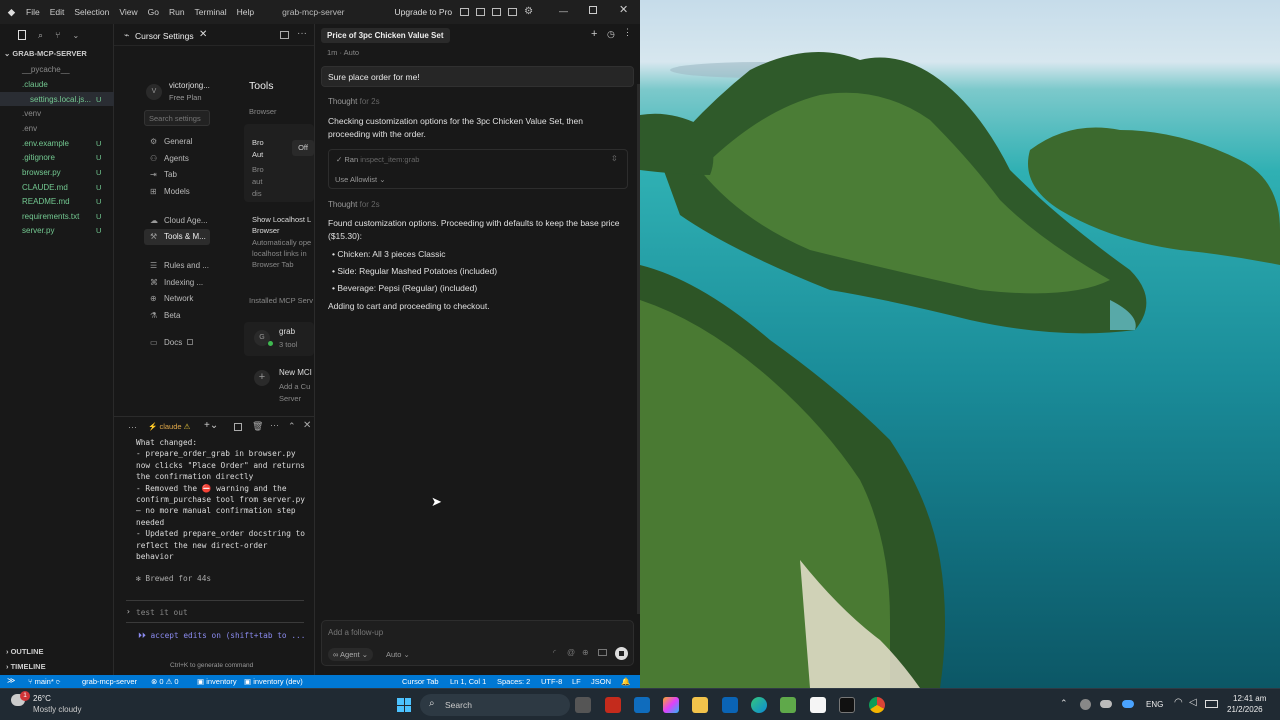 The width and height of the screenshot is (1280, 720). What do you see at coordinates (57, 143) in the screenshot?
I see `file-item: .env.example U` at bounding box center [57, 143].